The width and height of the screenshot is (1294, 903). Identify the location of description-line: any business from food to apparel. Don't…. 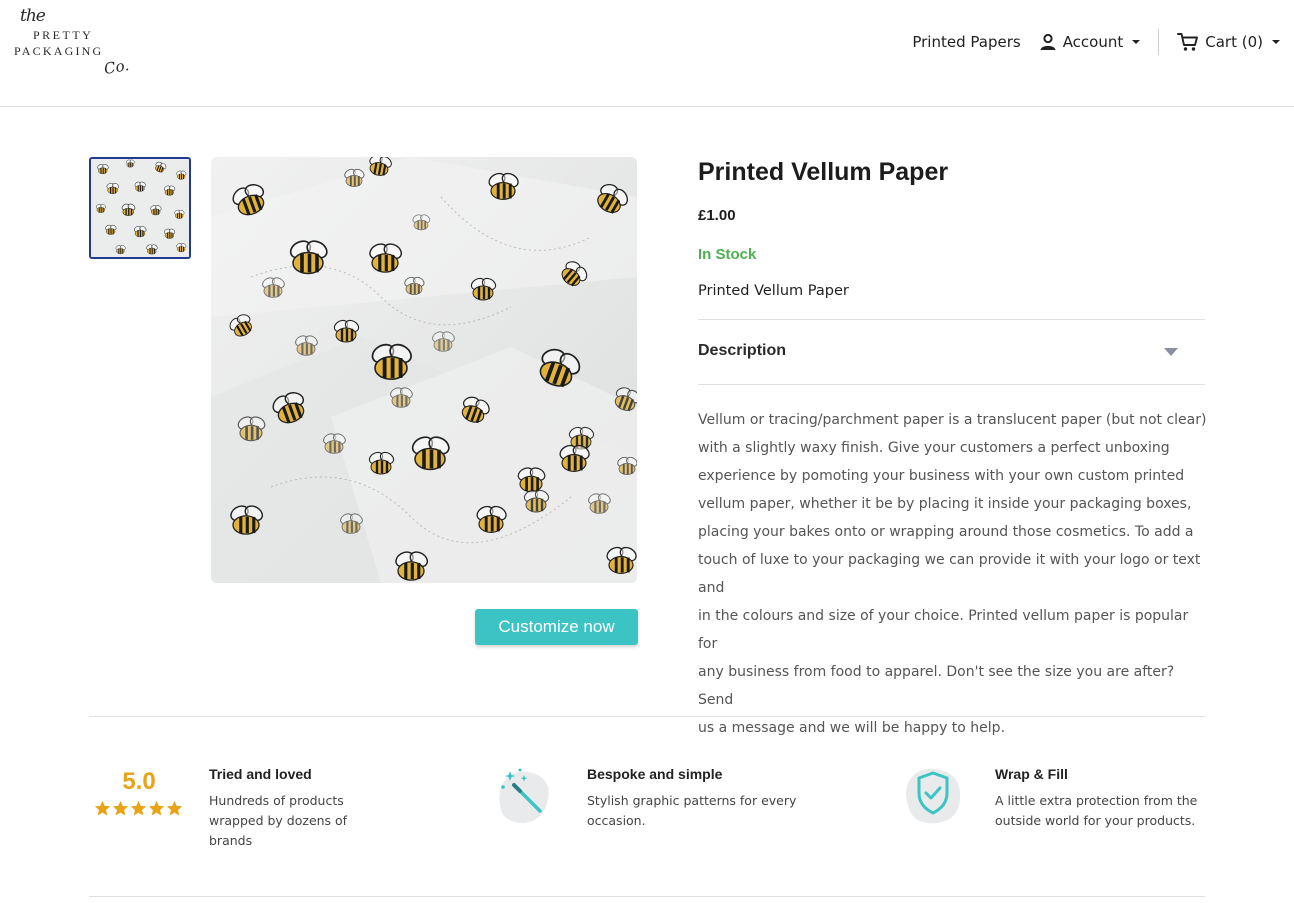
(936, 686).